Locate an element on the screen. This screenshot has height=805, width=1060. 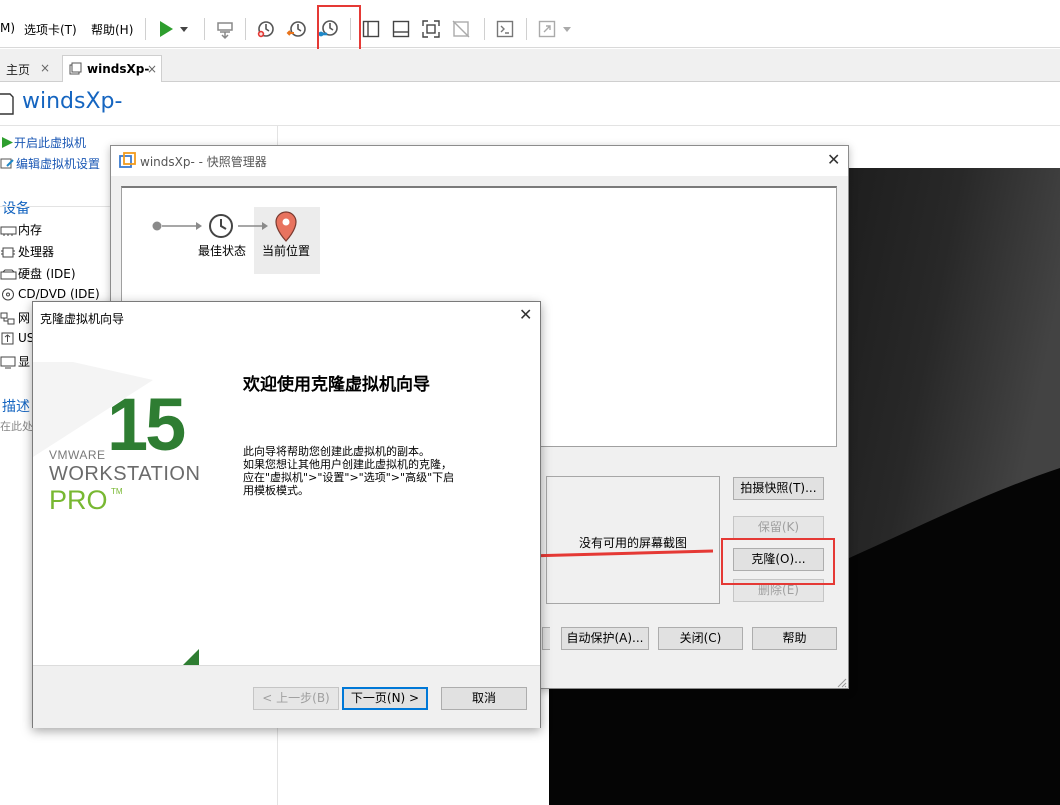
fullscreen-icon is located at coordinates (431, 29).